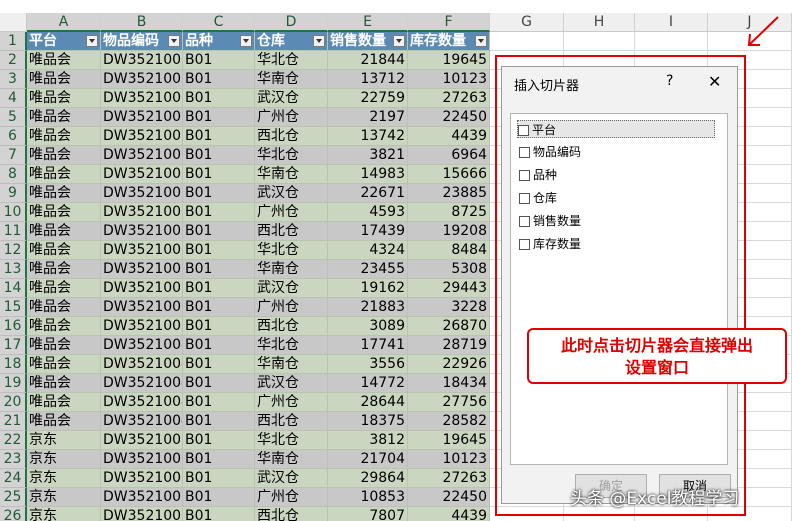  I want to click on column-header-i: I, so click(671, 22).